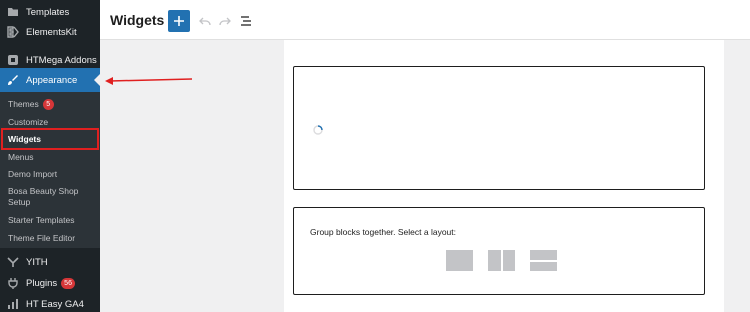 The image size is (750, 312). I want to click on add-block-button, so click(179, 21).